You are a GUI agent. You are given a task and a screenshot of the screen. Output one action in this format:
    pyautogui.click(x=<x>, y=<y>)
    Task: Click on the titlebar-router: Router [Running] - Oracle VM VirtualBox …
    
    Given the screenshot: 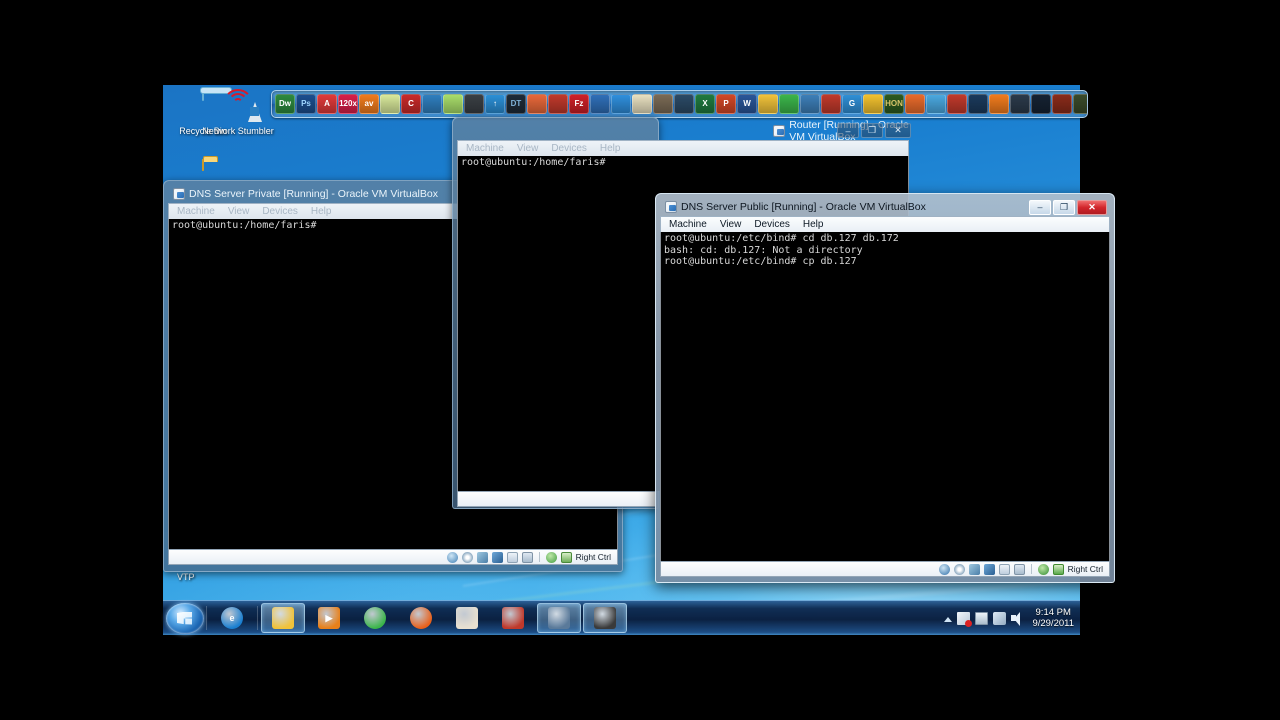 What is the action you would take?
    pyautogui.click(x=687, y=131)
    